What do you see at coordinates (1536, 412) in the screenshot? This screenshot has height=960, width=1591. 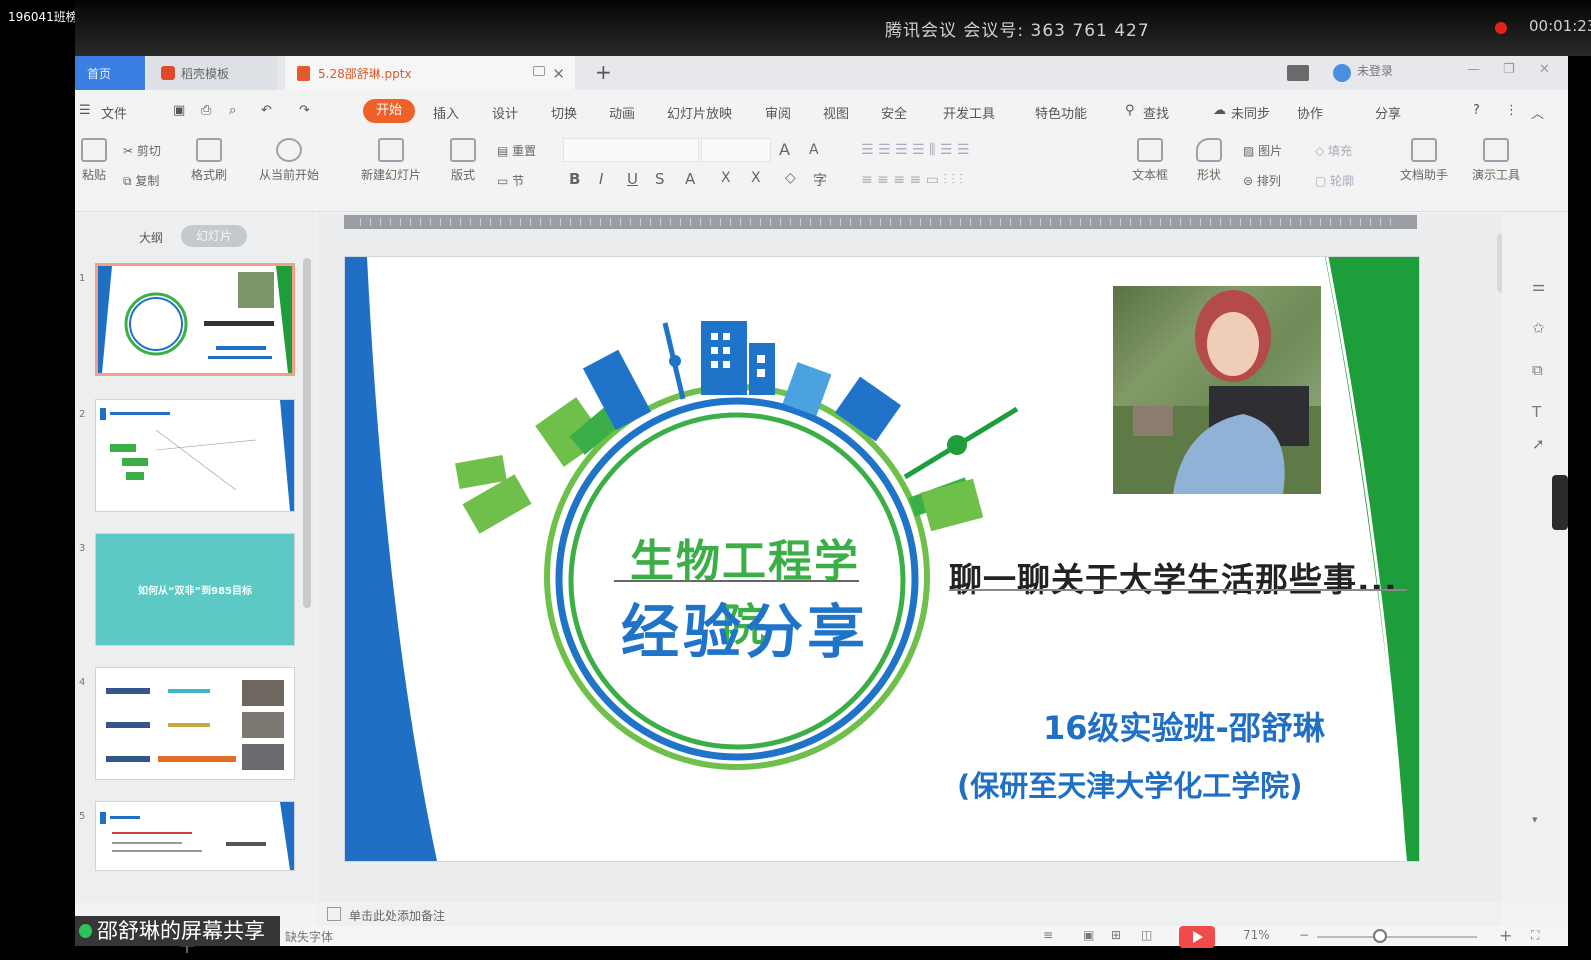 I see `text-icon: T` at bounding box center [1536, 412].